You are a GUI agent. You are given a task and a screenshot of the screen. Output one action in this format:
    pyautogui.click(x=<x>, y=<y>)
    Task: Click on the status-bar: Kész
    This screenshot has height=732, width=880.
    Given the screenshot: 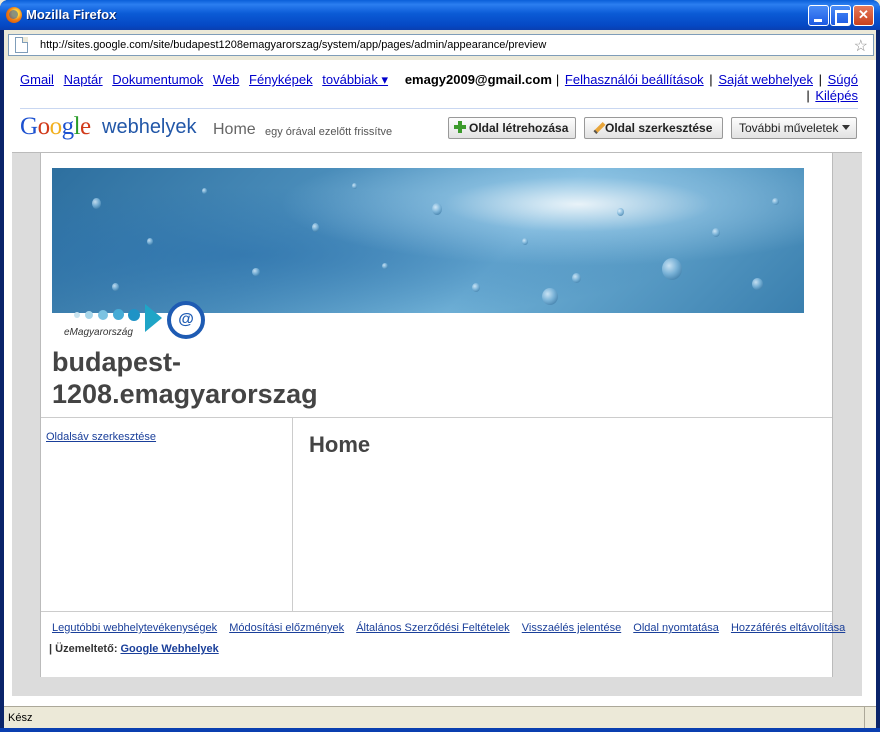 What is the action you would take?
    pyautogui.click(x=440, y=717)
    